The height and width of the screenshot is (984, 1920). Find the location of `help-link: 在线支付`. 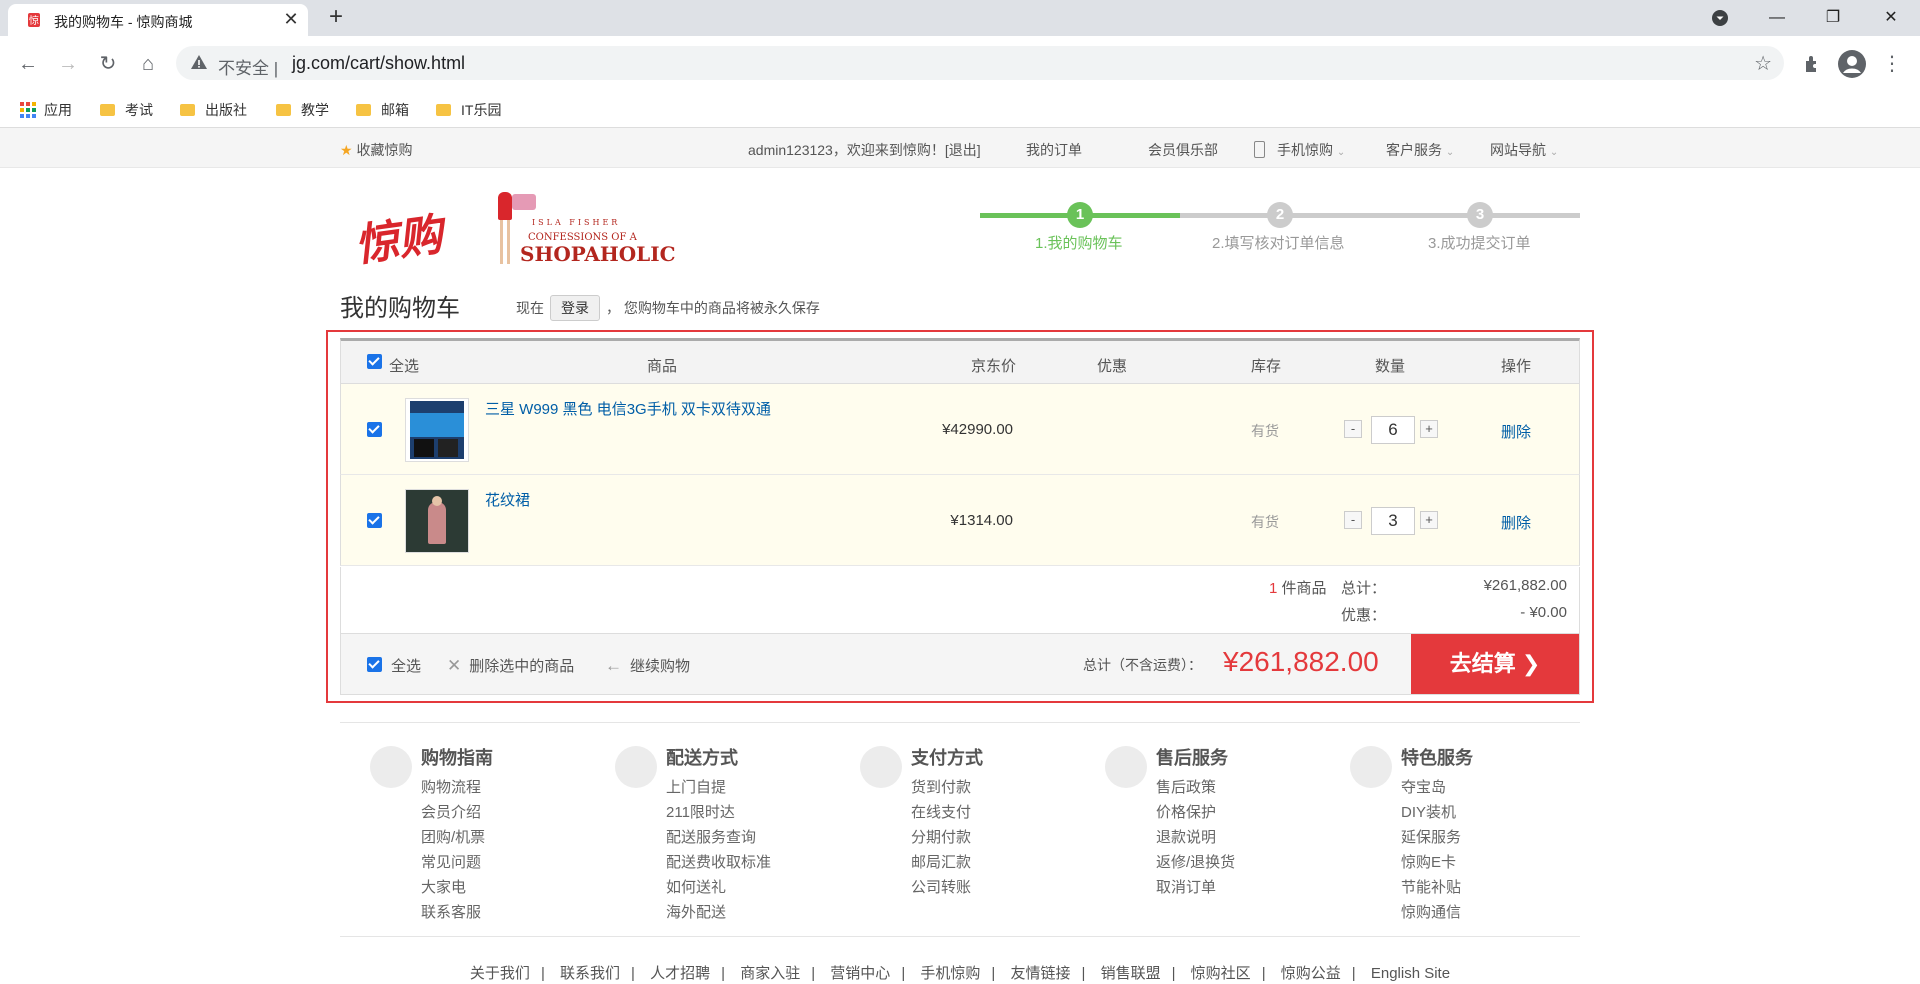

help-link: 在线支付 is located at coordinates (941, 811).